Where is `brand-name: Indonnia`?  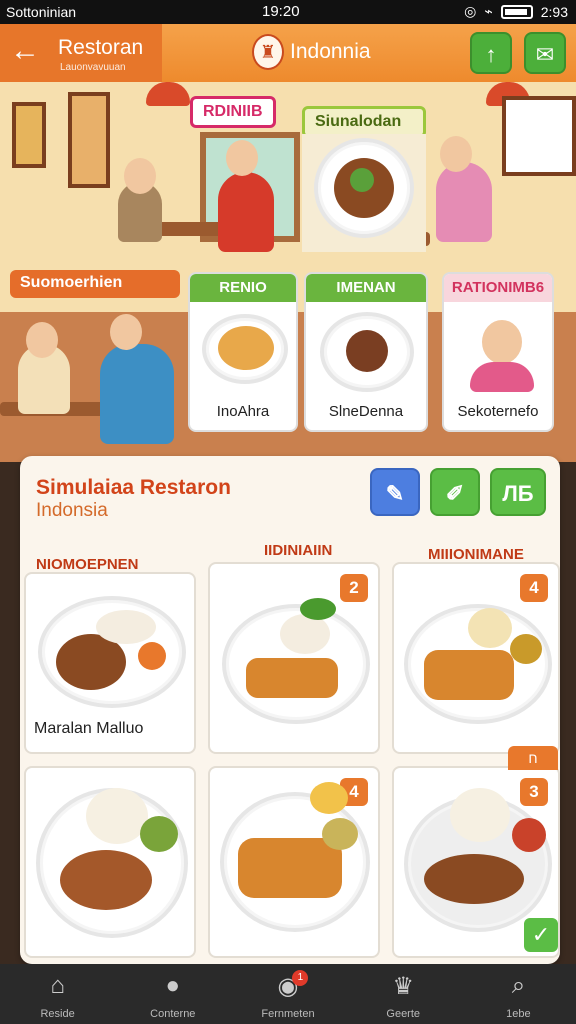 brand-name: Indonnia is located at coordinates (330, 51).